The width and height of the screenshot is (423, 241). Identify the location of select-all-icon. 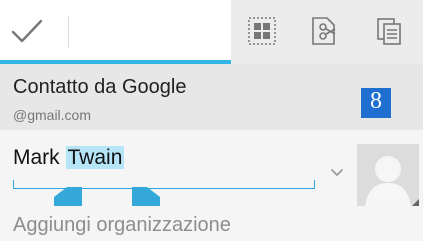
(262, 31).